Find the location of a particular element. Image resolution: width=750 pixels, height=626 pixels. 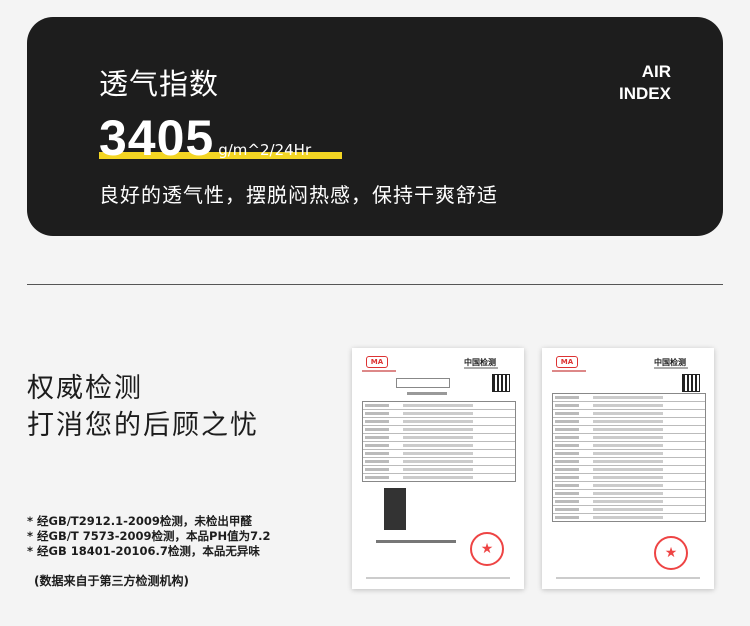

air-index-value: 3405 is located at coordinates (157, 138).